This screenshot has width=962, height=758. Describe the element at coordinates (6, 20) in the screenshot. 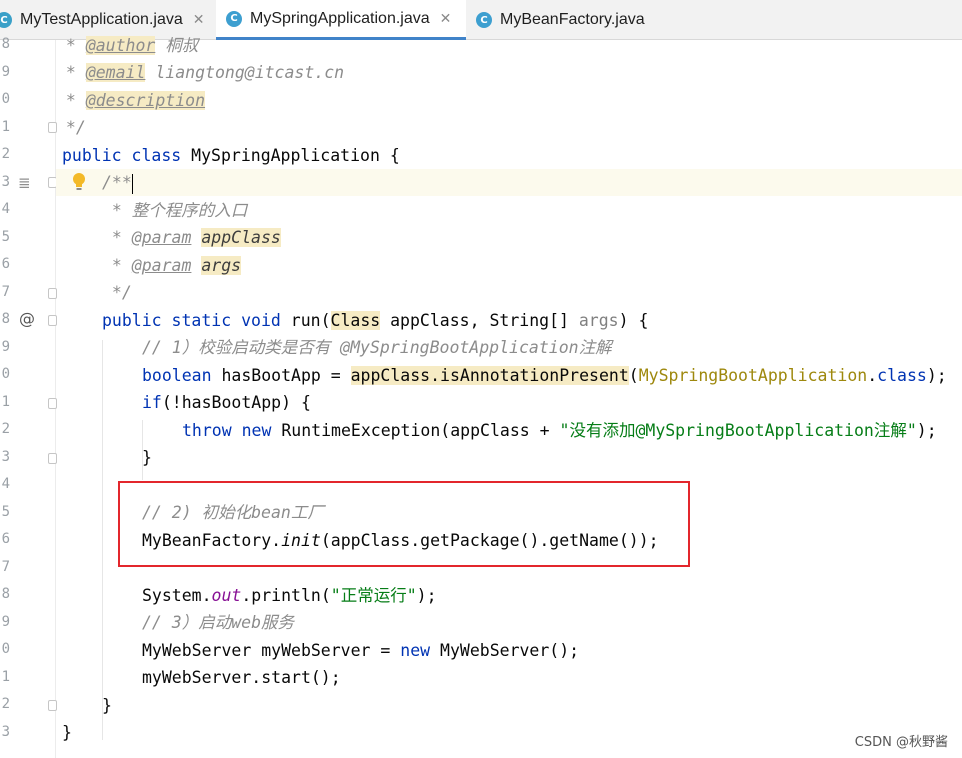

I see `java-run-class-icon: C` at that location.